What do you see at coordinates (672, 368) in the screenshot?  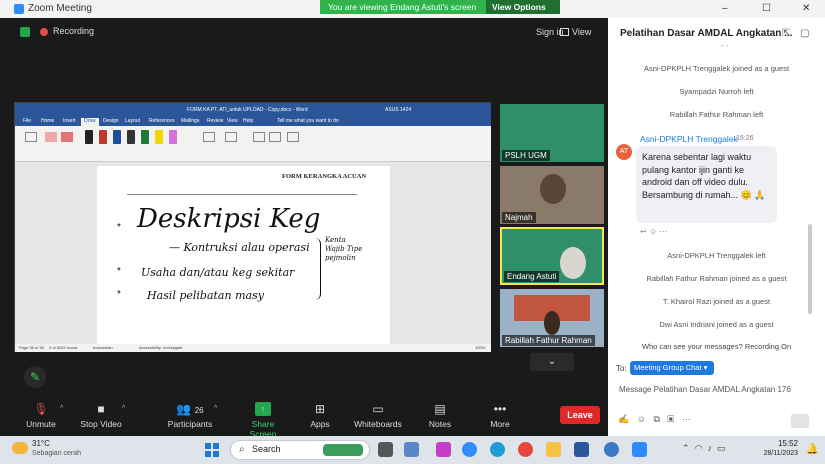 I see `recipient-select: Meeting Group Chat ▾` at bounding box center [672, 368].